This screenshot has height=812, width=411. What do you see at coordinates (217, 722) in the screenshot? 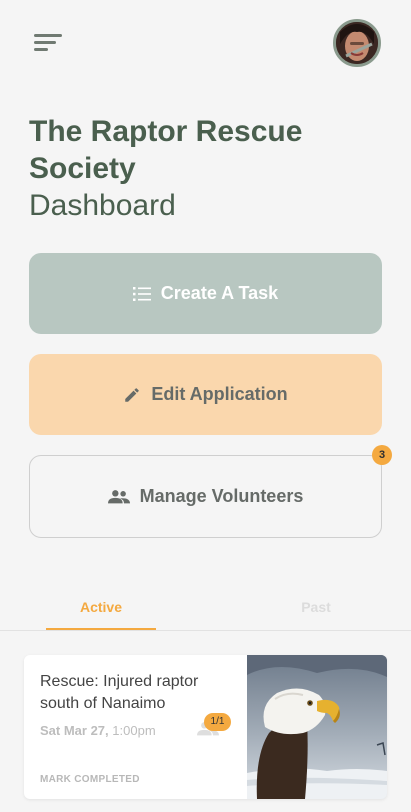
I see `volunteer-count-badge: 1/1` at bounding box center [217, 722].